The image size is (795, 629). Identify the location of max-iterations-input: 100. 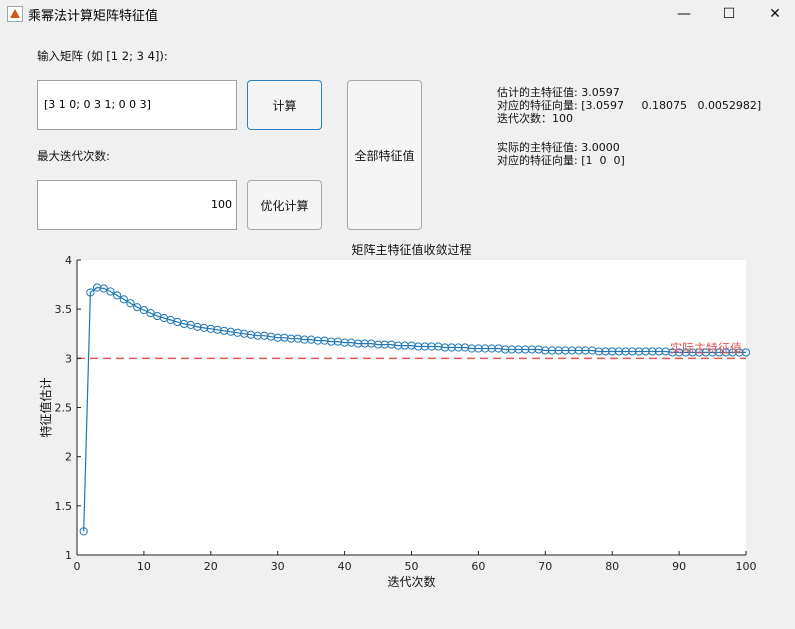
(137, 205).